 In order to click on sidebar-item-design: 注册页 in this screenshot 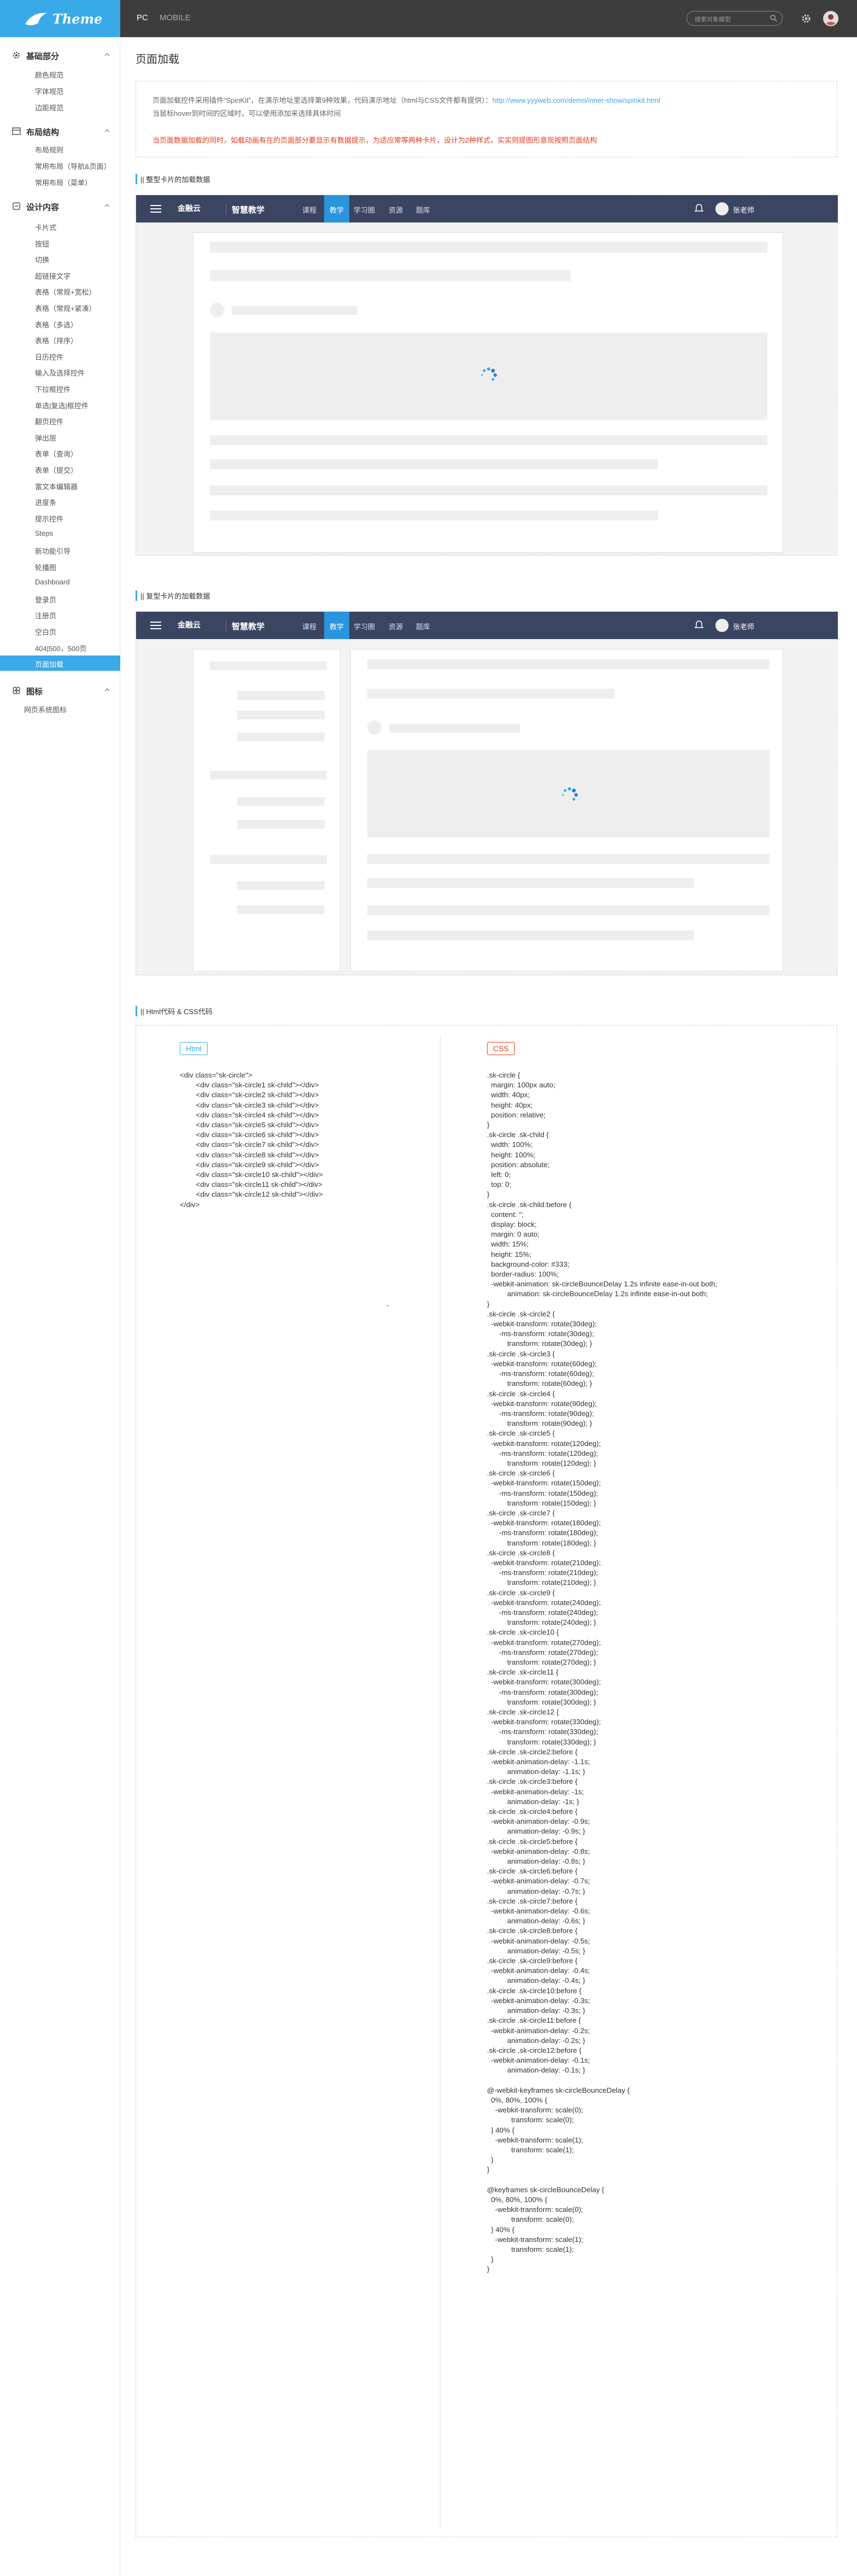, I will do `click(45, 615)`.